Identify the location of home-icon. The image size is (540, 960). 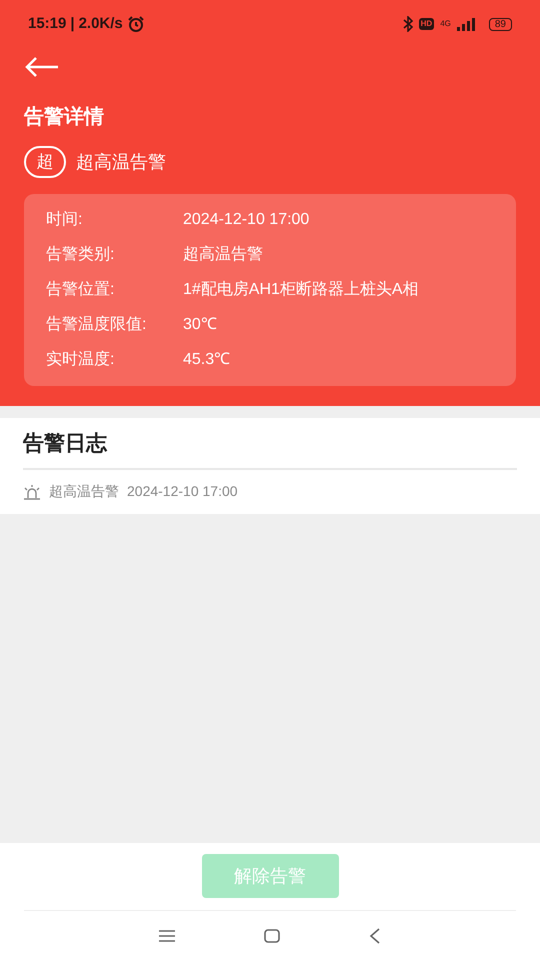
(272, 935).